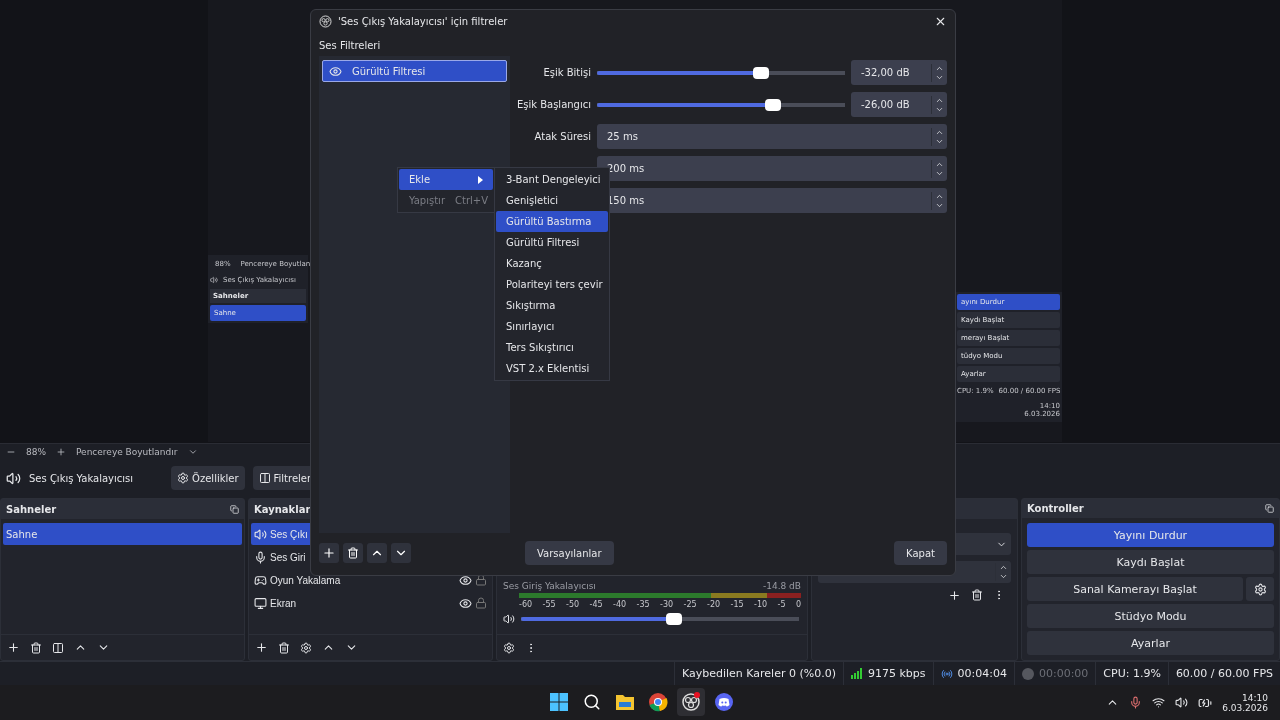  What do you see at coordinates (897, 673) in the screenshot?
I see `bitrate: 9175 kbps` at bounding box center [897, 673].